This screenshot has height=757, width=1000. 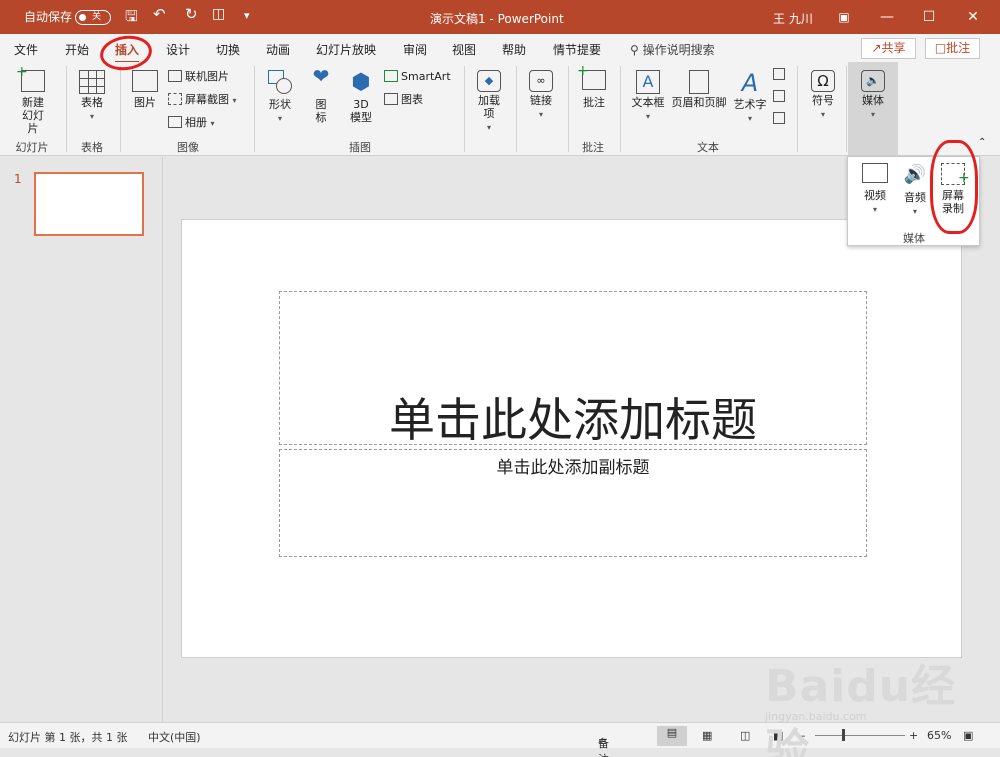 What do you see at coordinates (514, 49) in the screenshot?
I see `tab-help: 帮助` at bounding box center [514, 49].